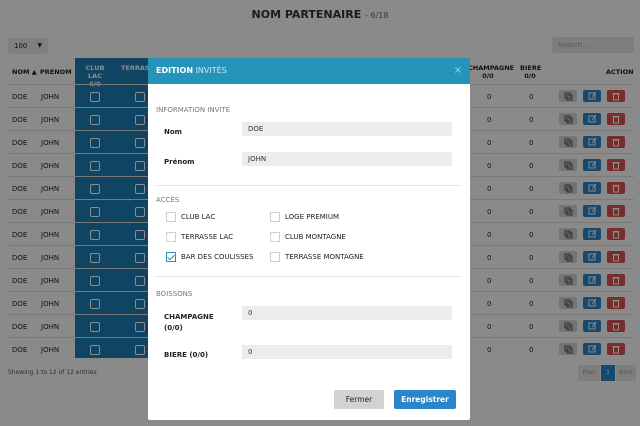 This screenshot has width=640, height=426. I want to click on access-checkbox-label: BAR DES COULISSES, so click(217, 257).